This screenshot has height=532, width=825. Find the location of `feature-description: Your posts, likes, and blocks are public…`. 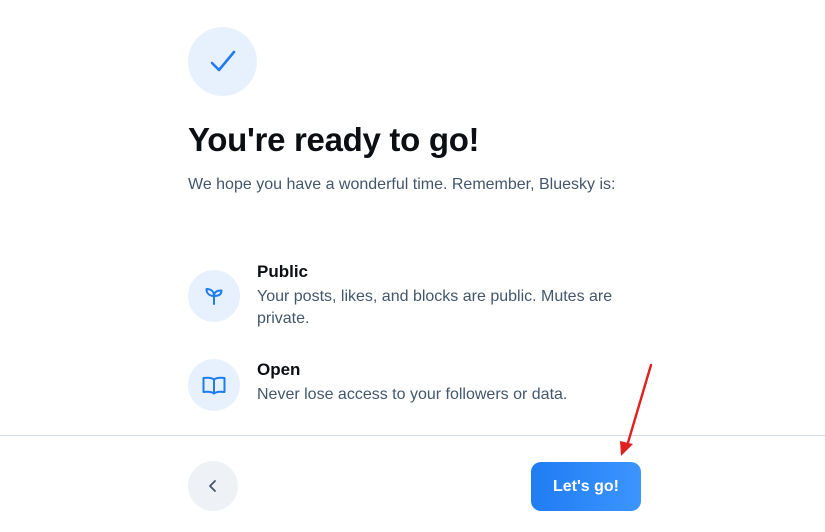

feature-description: Your posts, likes, and blocks are public… is located at coordinates (435, 307).